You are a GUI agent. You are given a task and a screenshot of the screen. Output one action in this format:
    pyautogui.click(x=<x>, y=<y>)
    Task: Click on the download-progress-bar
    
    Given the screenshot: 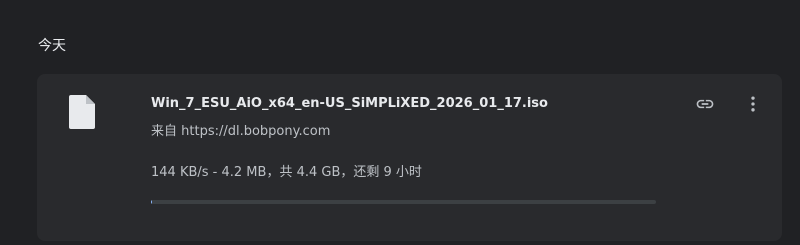 What is the action you would take?
    pyautogui.click(x=403, y=202)
    